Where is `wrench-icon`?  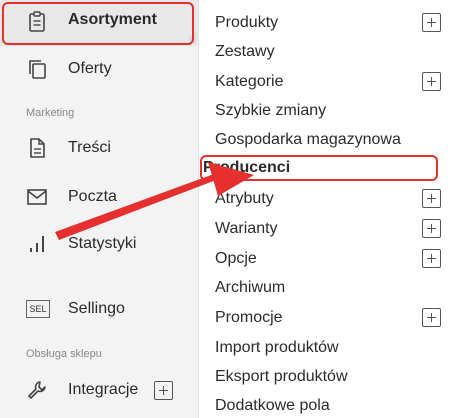
wrench-icon is located at coordinates (37, 390).